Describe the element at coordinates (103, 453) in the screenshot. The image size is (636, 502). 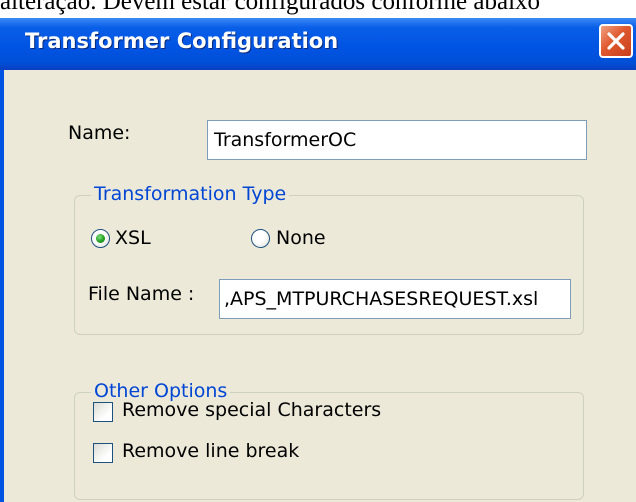
I see `remove-line-break-checkbox` at that location.